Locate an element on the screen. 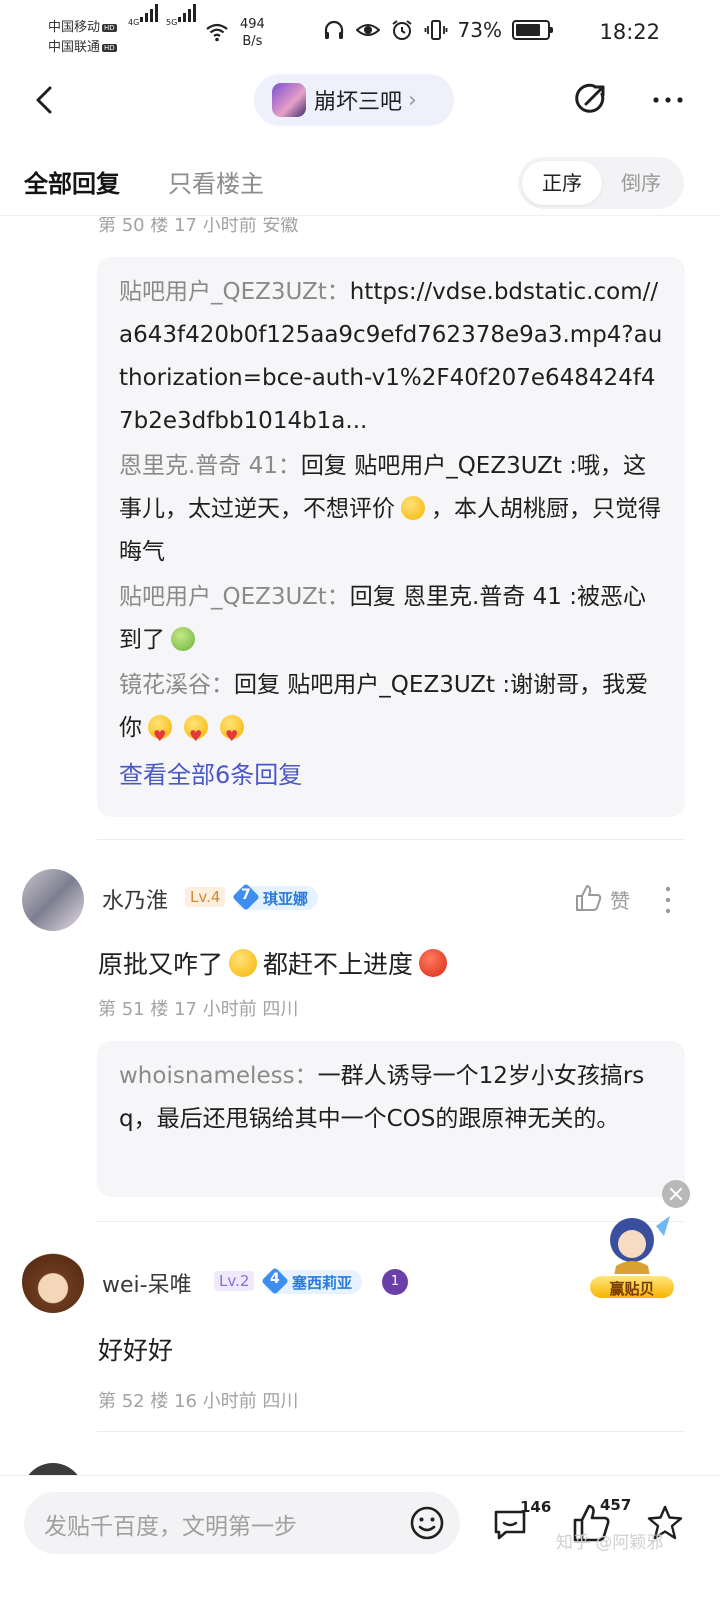 This screenshot has width=720, height=1600. status-bar: 中国移动 HD 中国联通 HD 4G 5G 494 B/s 73% 18:22 is located at coordinates (360, 34).